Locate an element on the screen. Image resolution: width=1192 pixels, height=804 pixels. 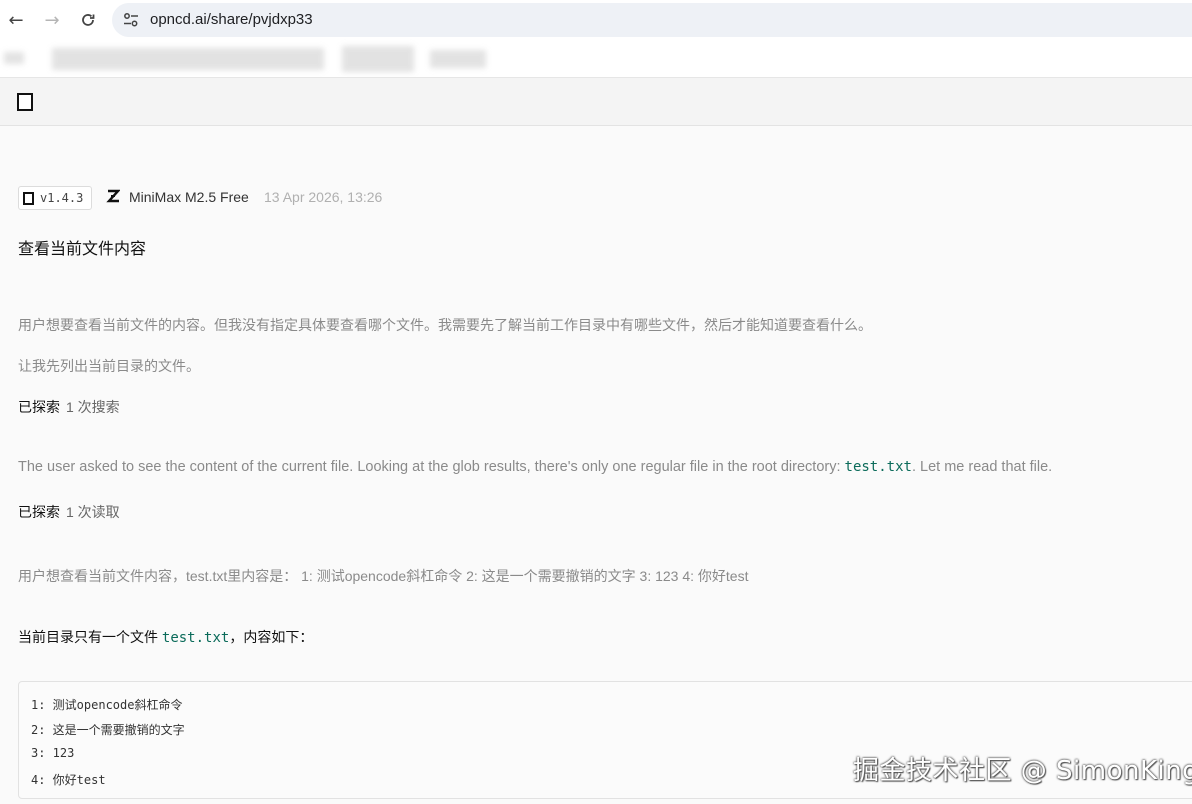
tool-call-summary: 已探索 1 次读取 is located at coordinates (69, 512).